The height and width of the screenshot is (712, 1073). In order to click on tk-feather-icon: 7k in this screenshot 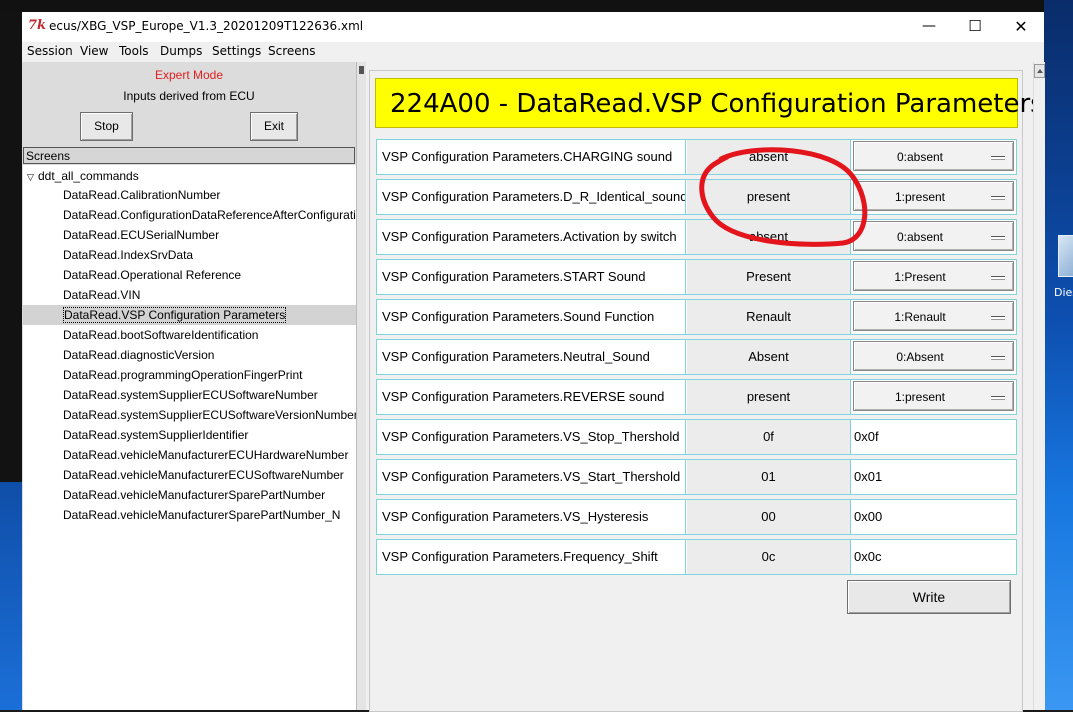, I will do `click(37, 25)`.